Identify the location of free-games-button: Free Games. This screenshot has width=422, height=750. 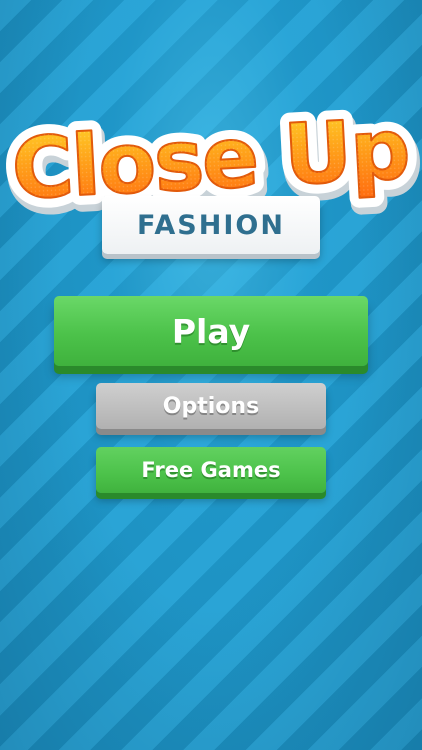
(211, 470).